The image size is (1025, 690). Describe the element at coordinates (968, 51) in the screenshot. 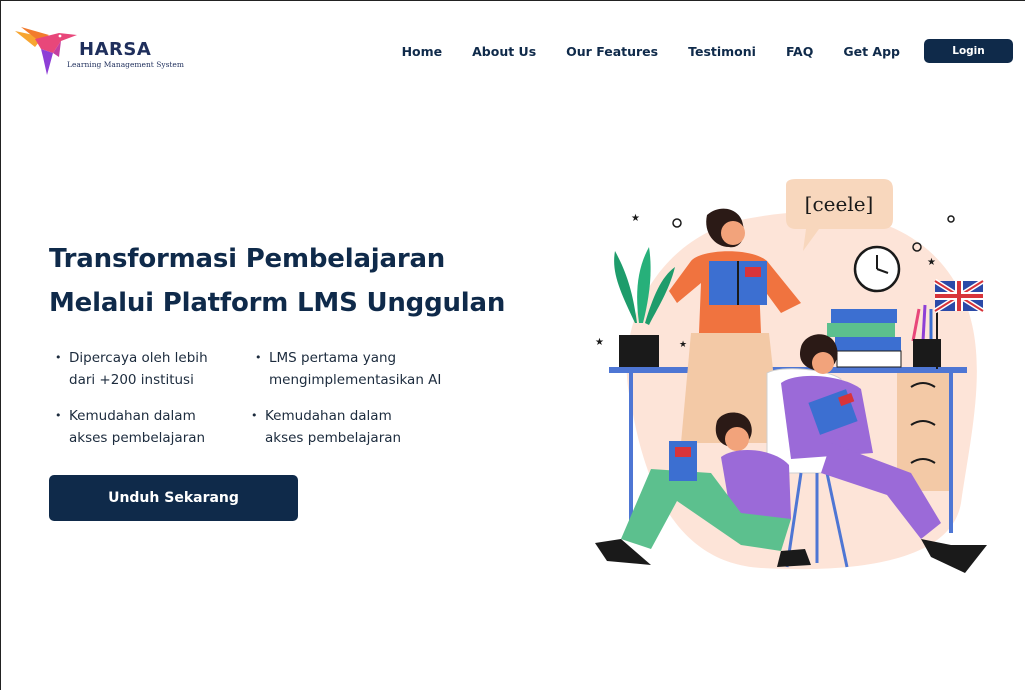

I see `login-button: Login` at that location.